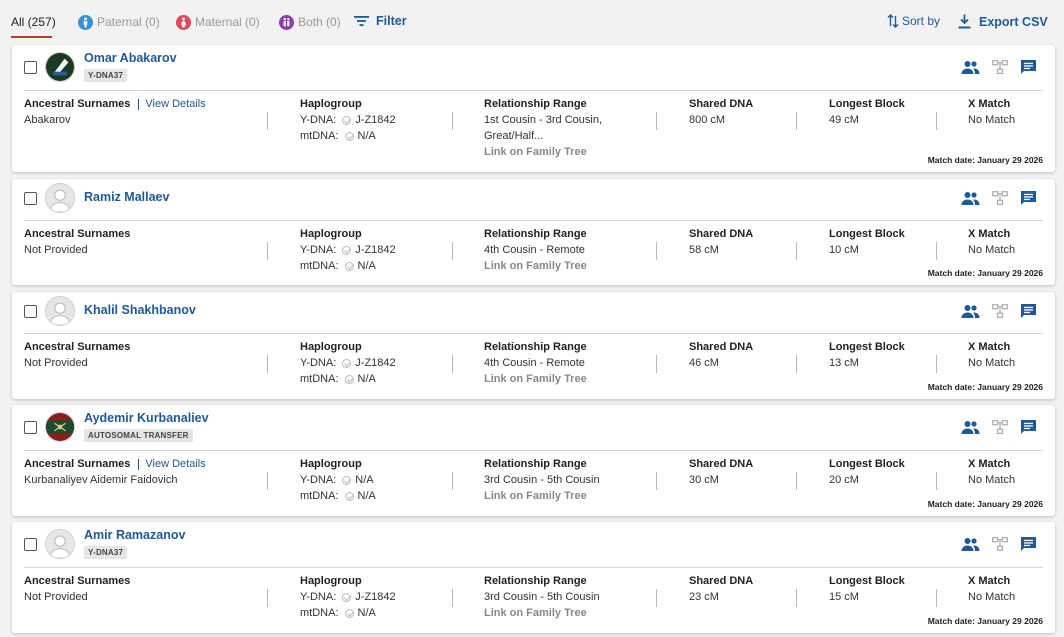 This screenshot has height=637, width=1064. I want to click on sort-icon, so click(893, 21).